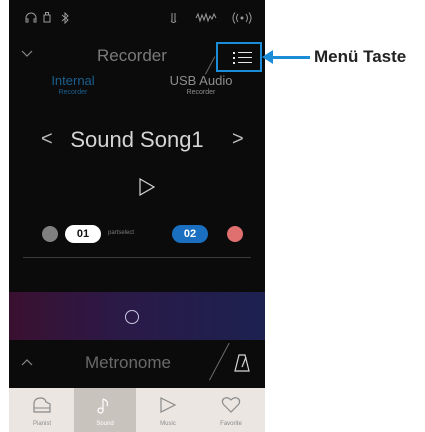 This screenshot has height=432, width=425. I want to click on nav-favorite: Favorite, so click(231, 410).